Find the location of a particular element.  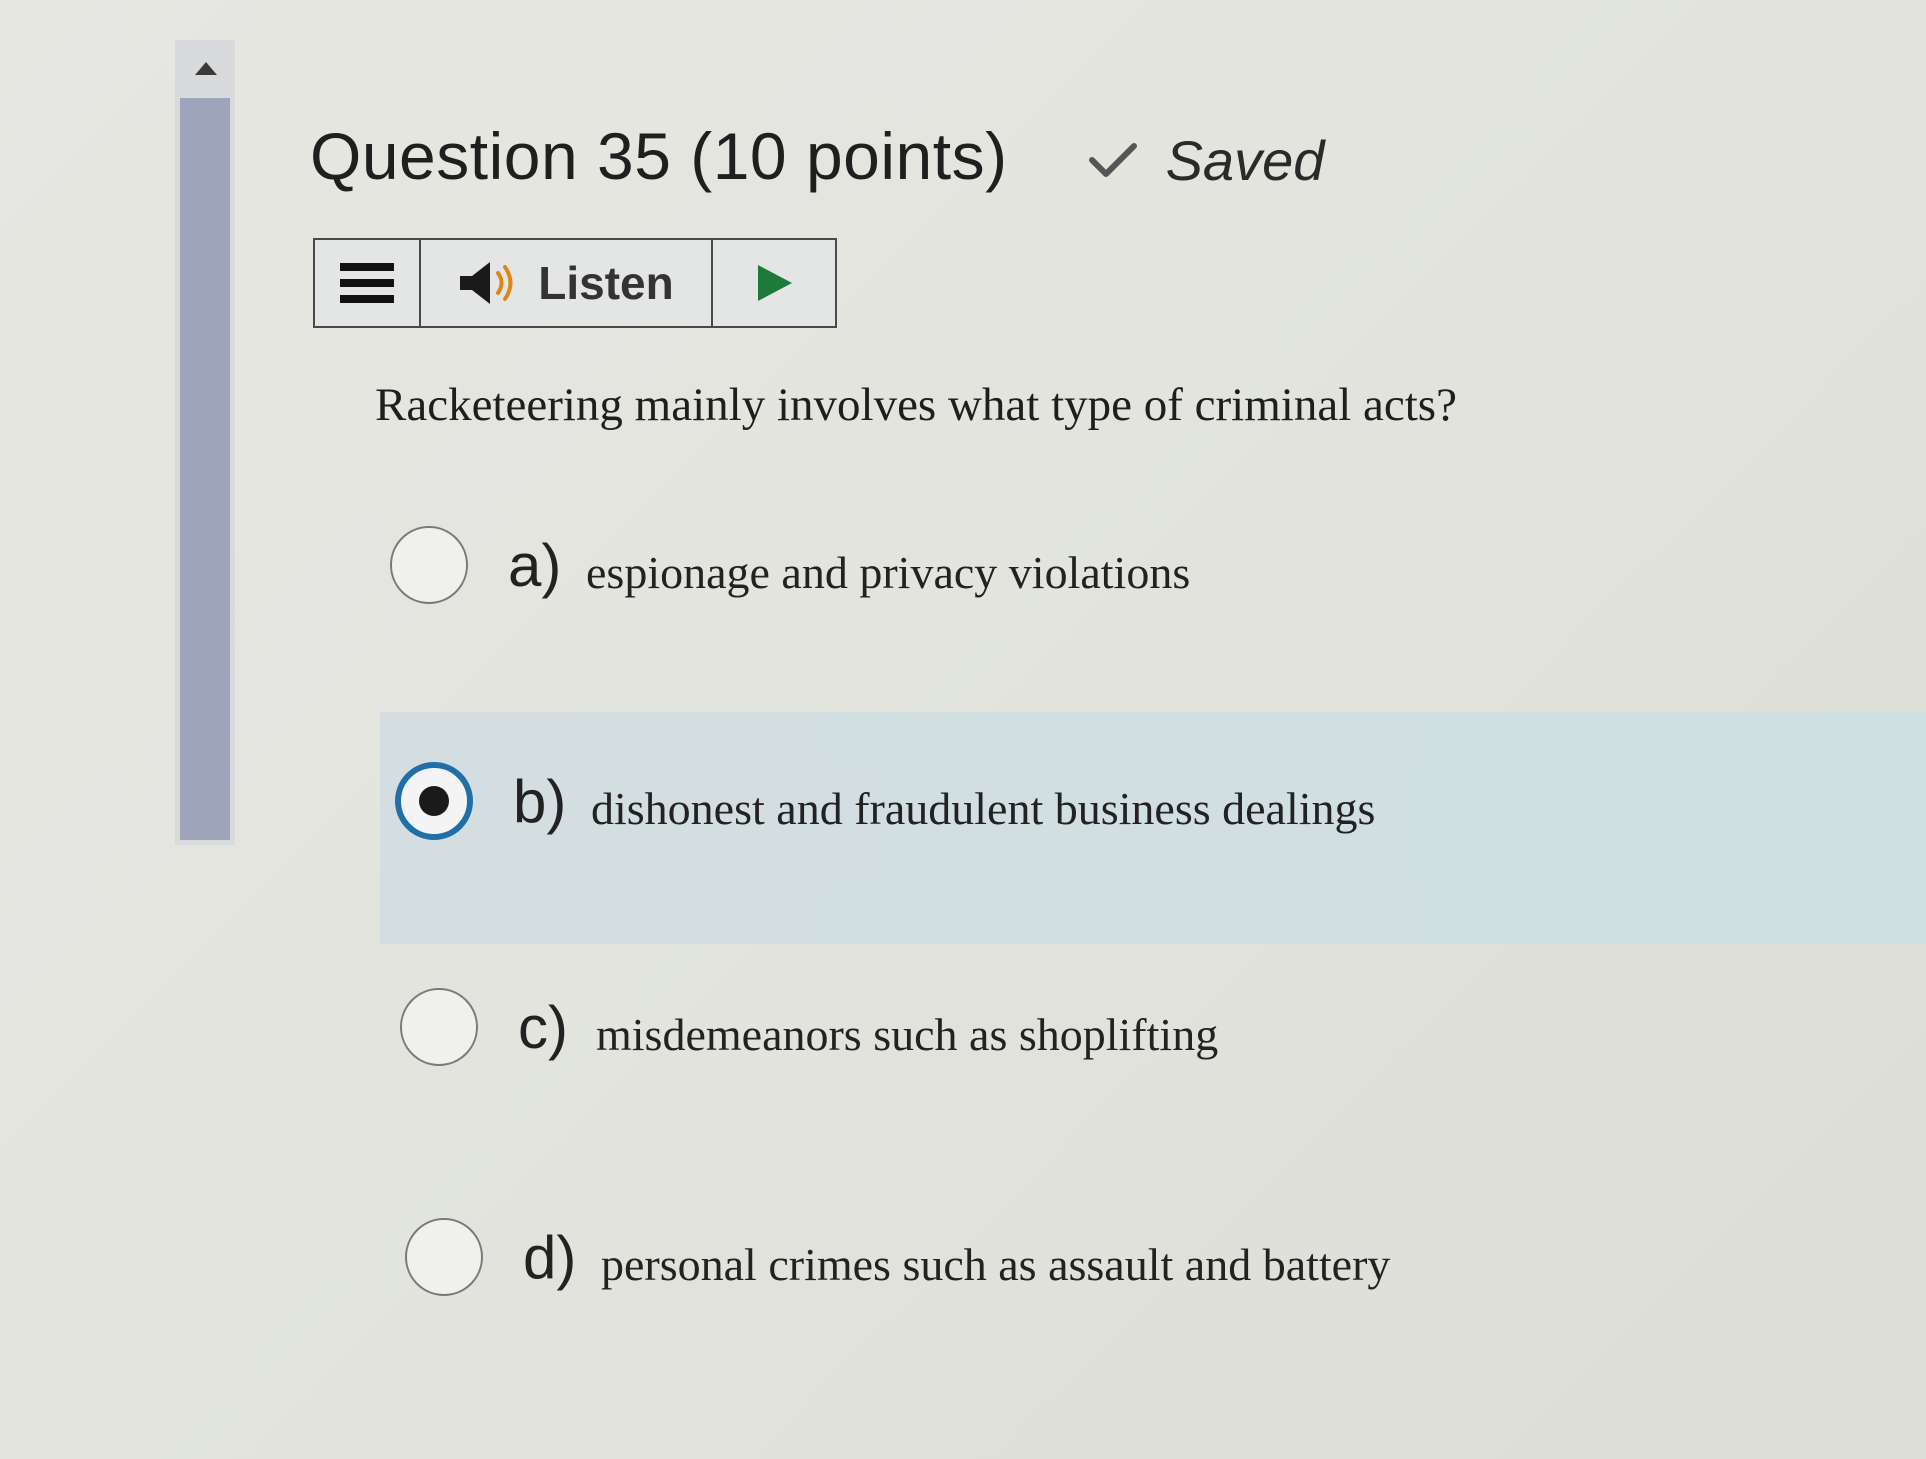

answer-option-a: a) espionage and privacy violations is located at coordinates (790, 565).